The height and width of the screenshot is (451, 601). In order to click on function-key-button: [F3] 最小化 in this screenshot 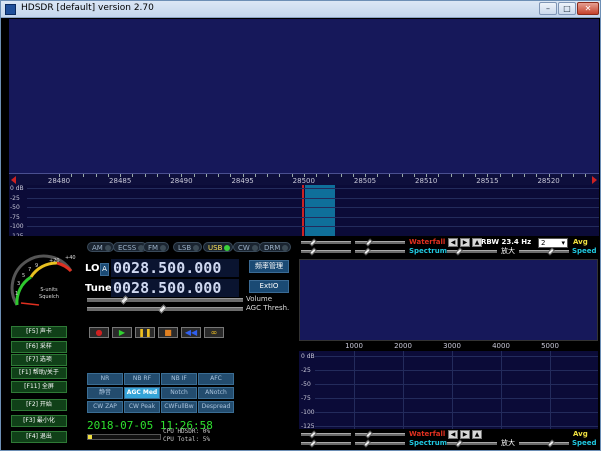, I will do `click(39, 421)`.